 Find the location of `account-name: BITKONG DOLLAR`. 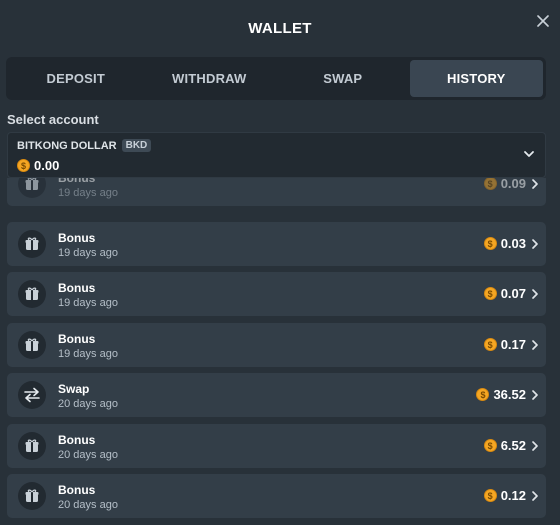

account-name: BITKONG DOLLAR is located at coordinates (67, 145).